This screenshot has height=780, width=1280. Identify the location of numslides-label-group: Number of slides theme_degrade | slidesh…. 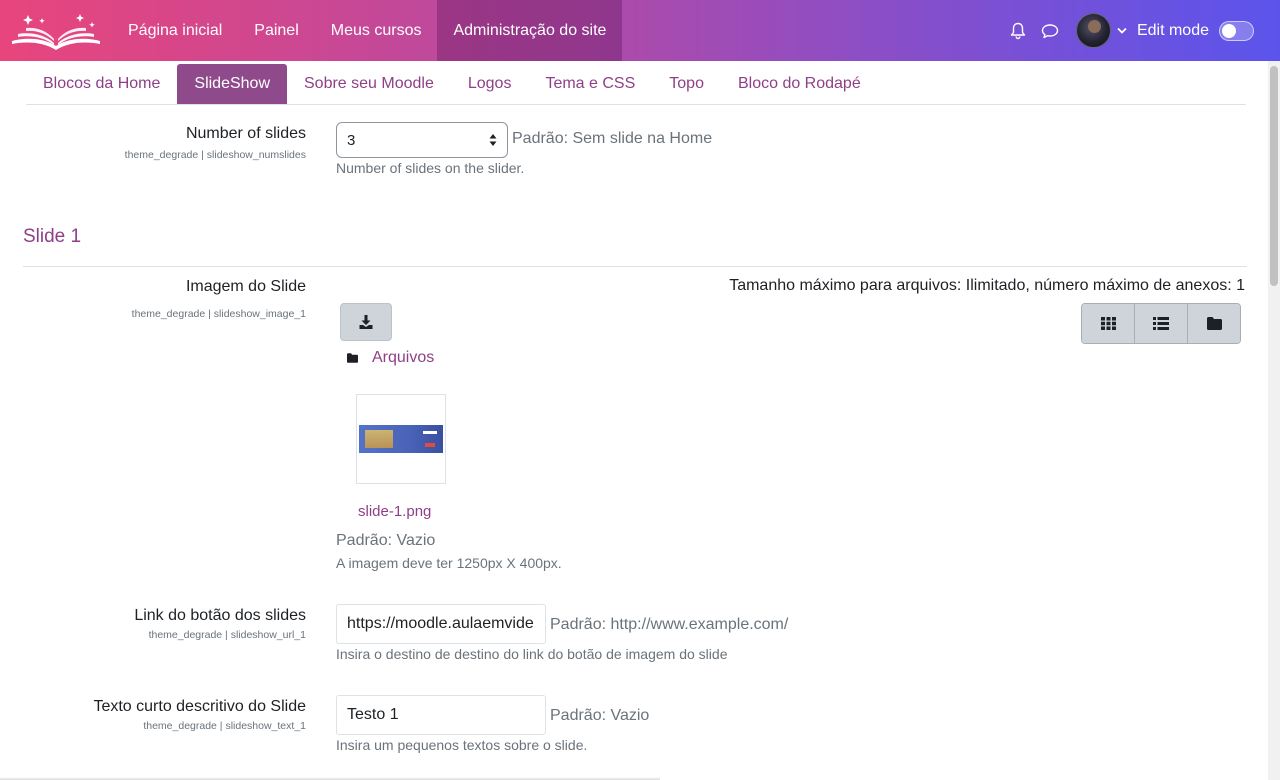
(215, 143).